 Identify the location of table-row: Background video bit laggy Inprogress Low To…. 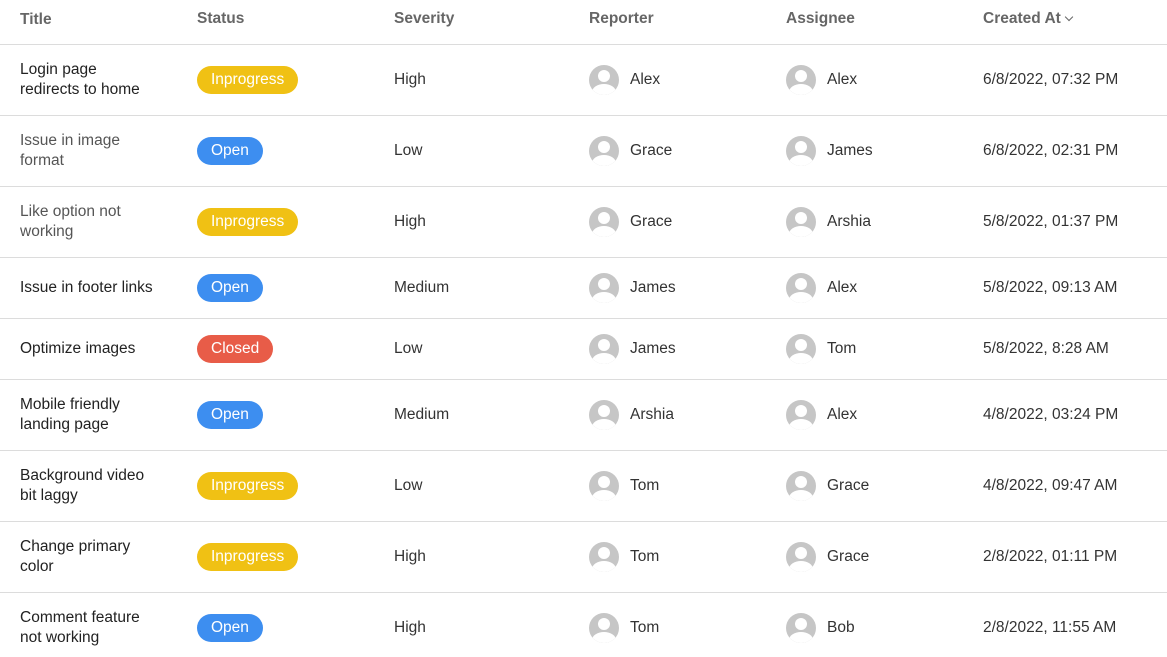
(583, 486).